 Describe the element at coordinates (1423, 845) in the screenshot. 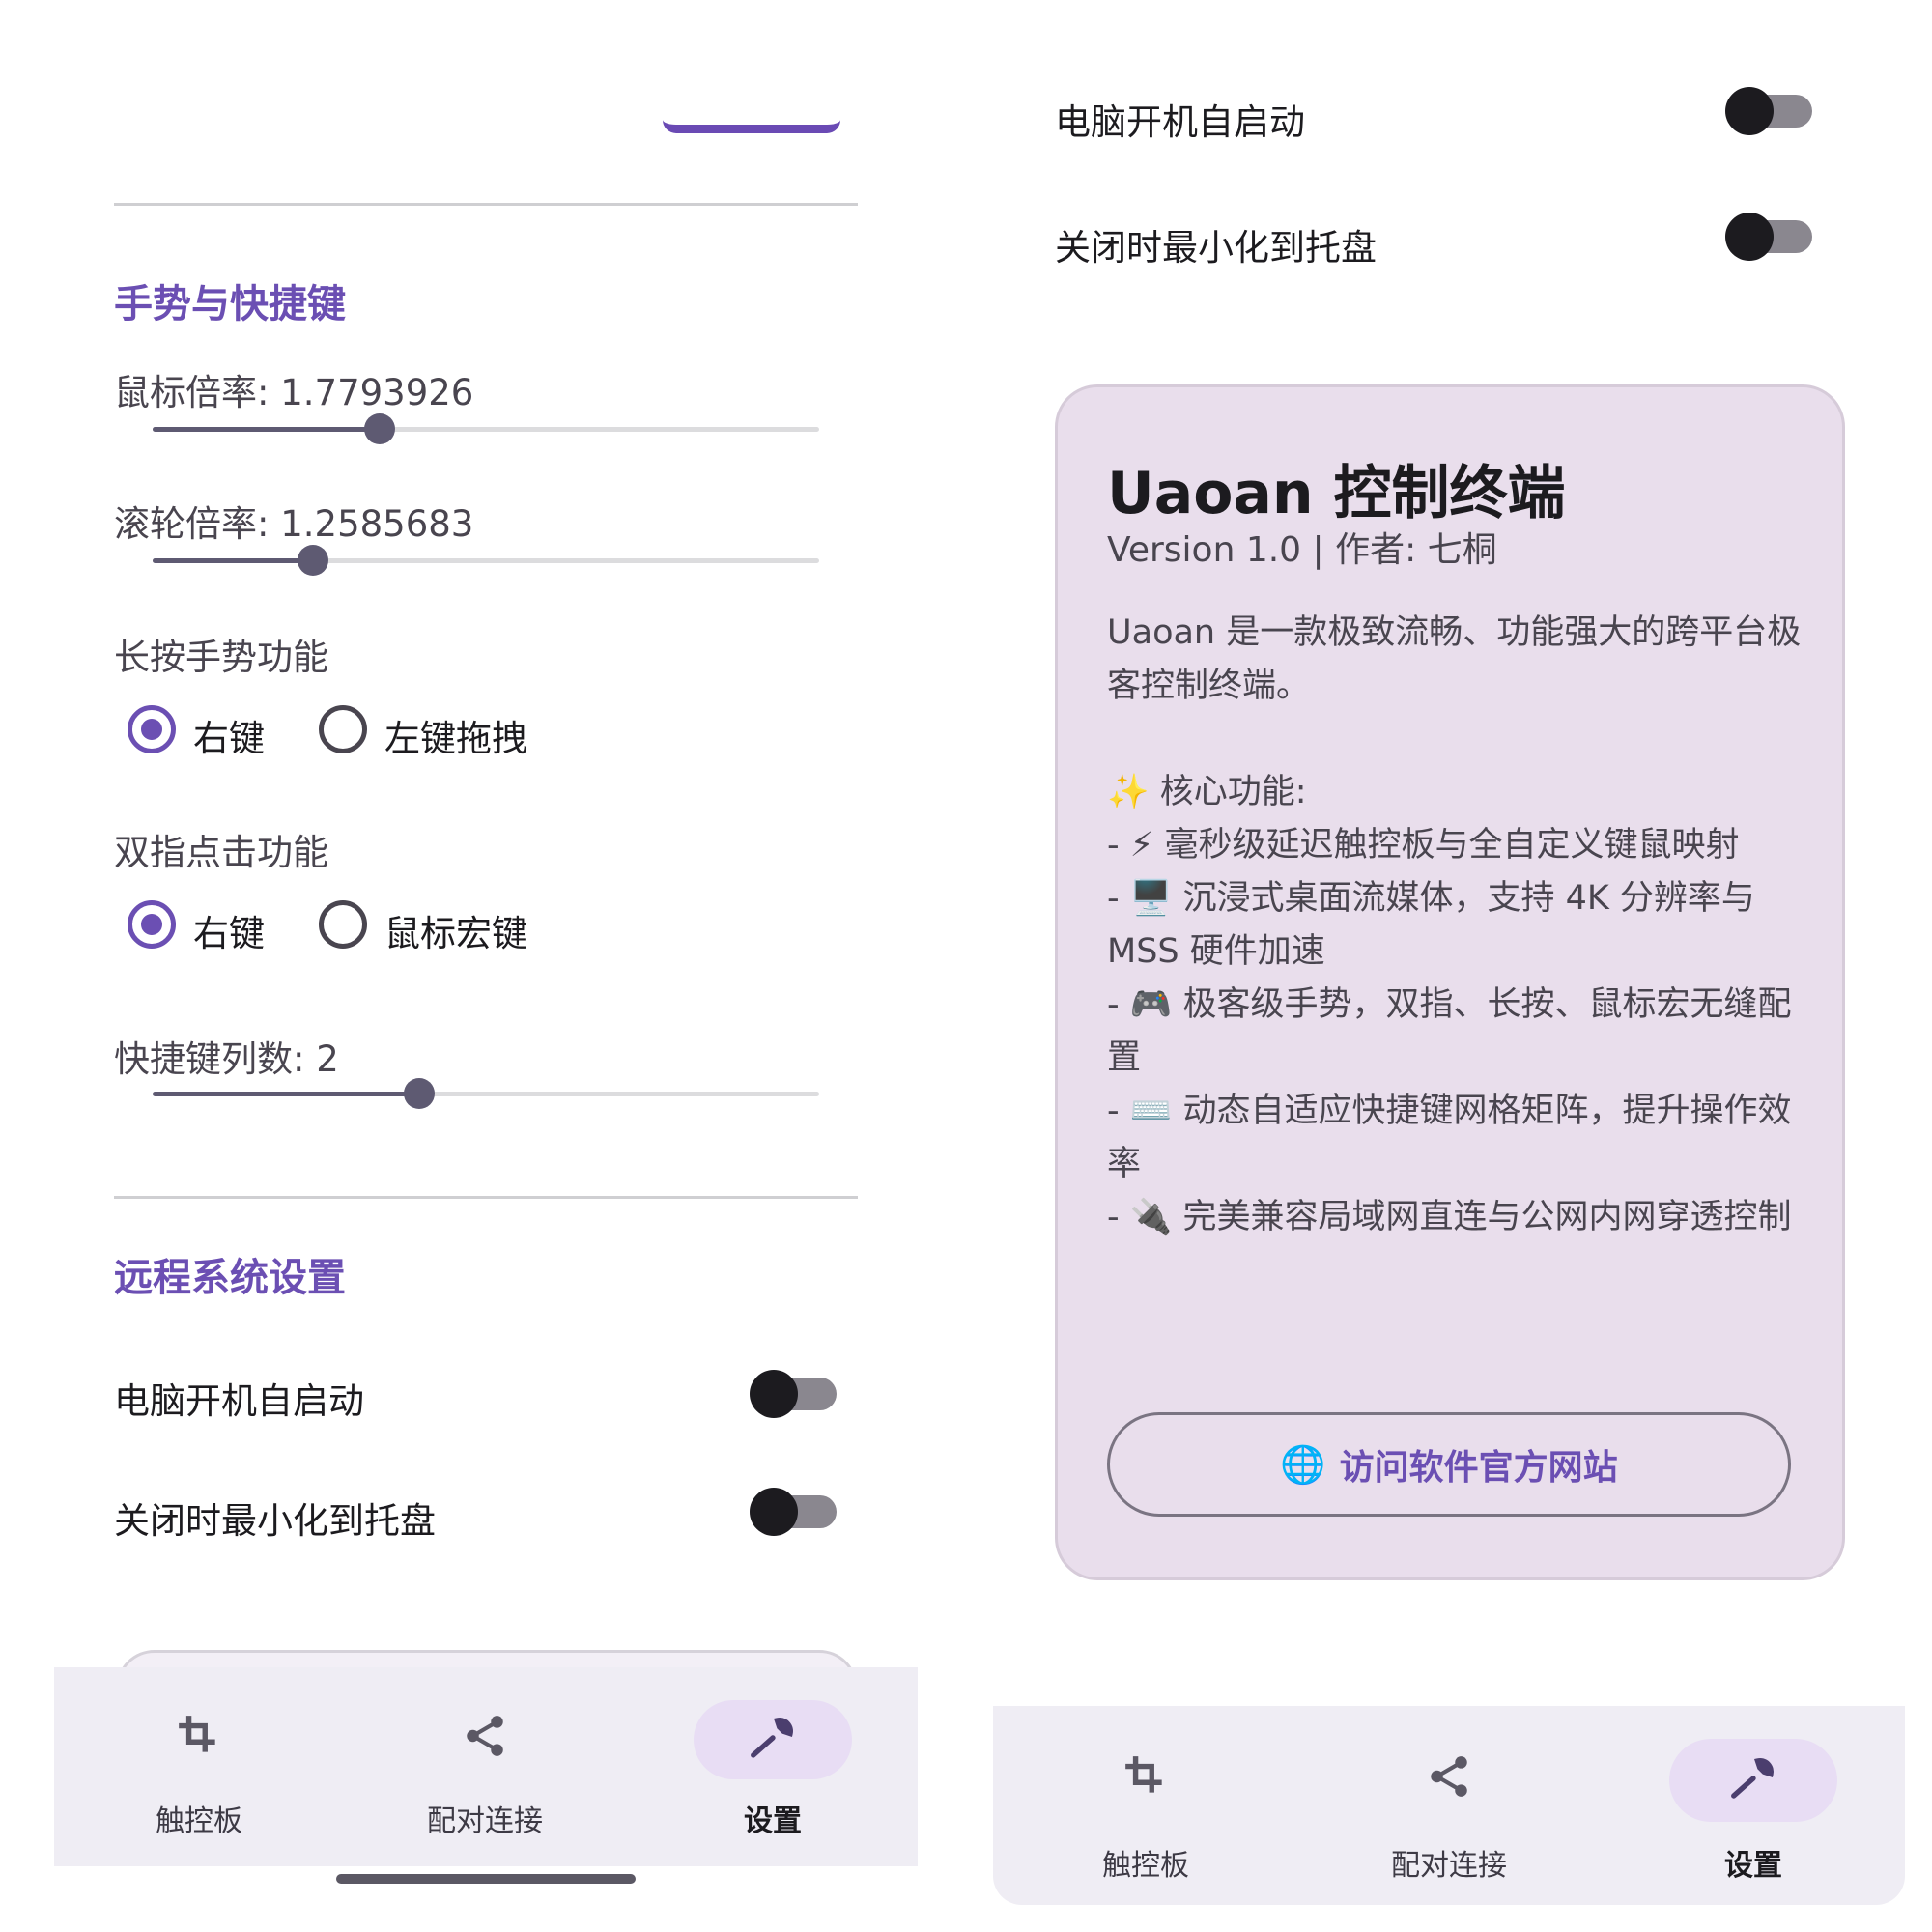

I see `feature-item: - ⚡ 毫秒级延迟触控板与全自定义键鼠映射` at that location.